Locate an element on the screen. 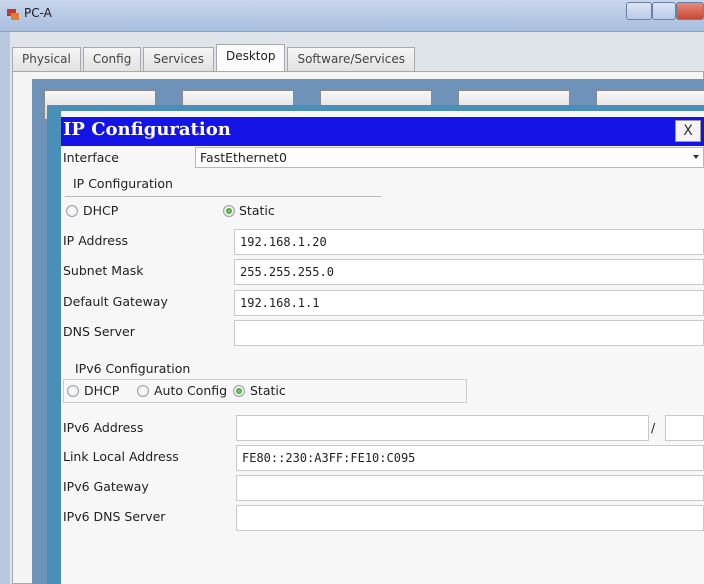 Image resolution: width=704 pixels, height=584 pixels. ipv4-static-radio is located at coordinates (229, 211).